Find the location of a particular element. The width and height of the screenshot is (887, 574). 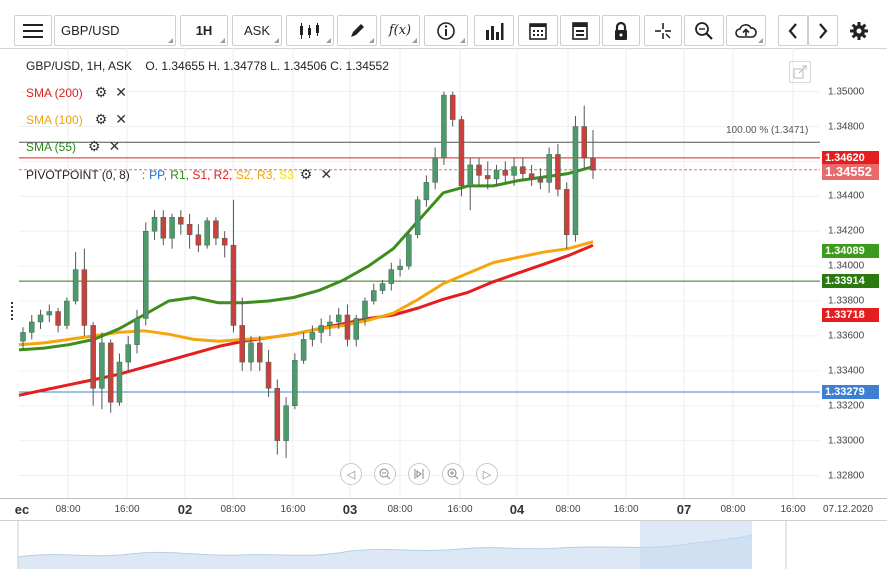

panel-grip is located at coordinates (14, 311).